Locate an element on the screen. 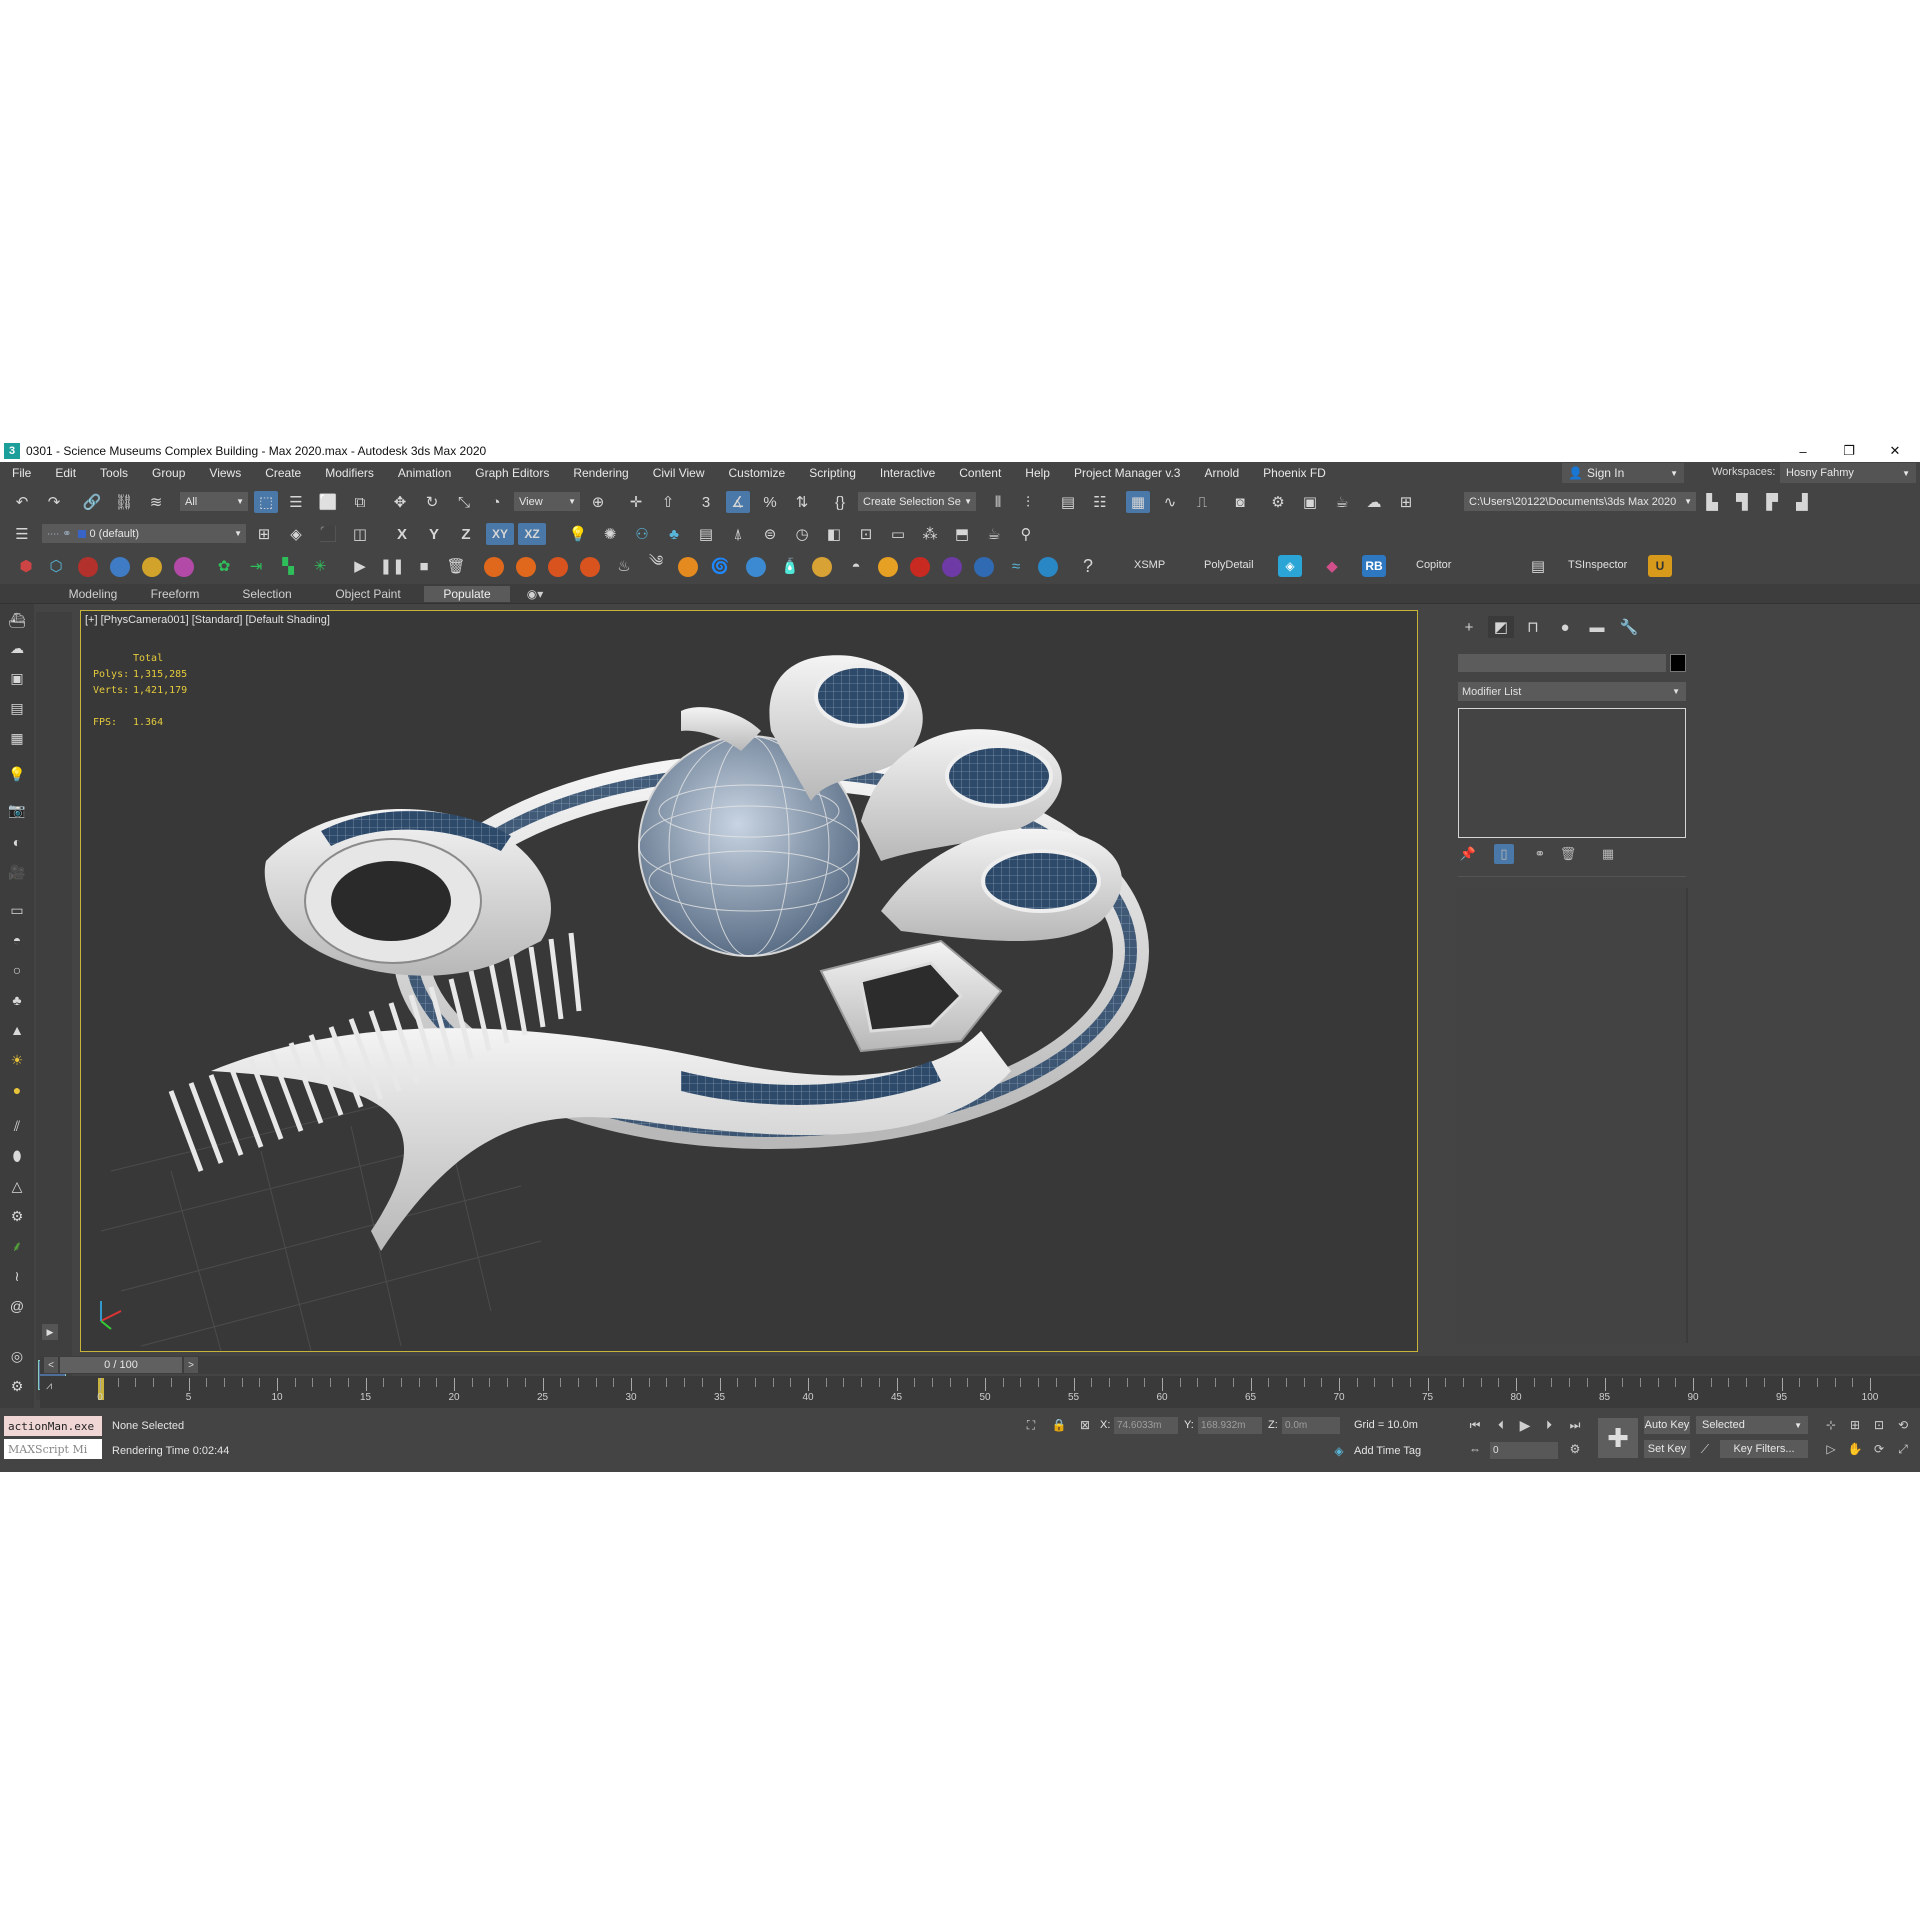 This screenshot has width=1920, height=1920. menu-rendering: Rendering is located at coordinates (600, 473).